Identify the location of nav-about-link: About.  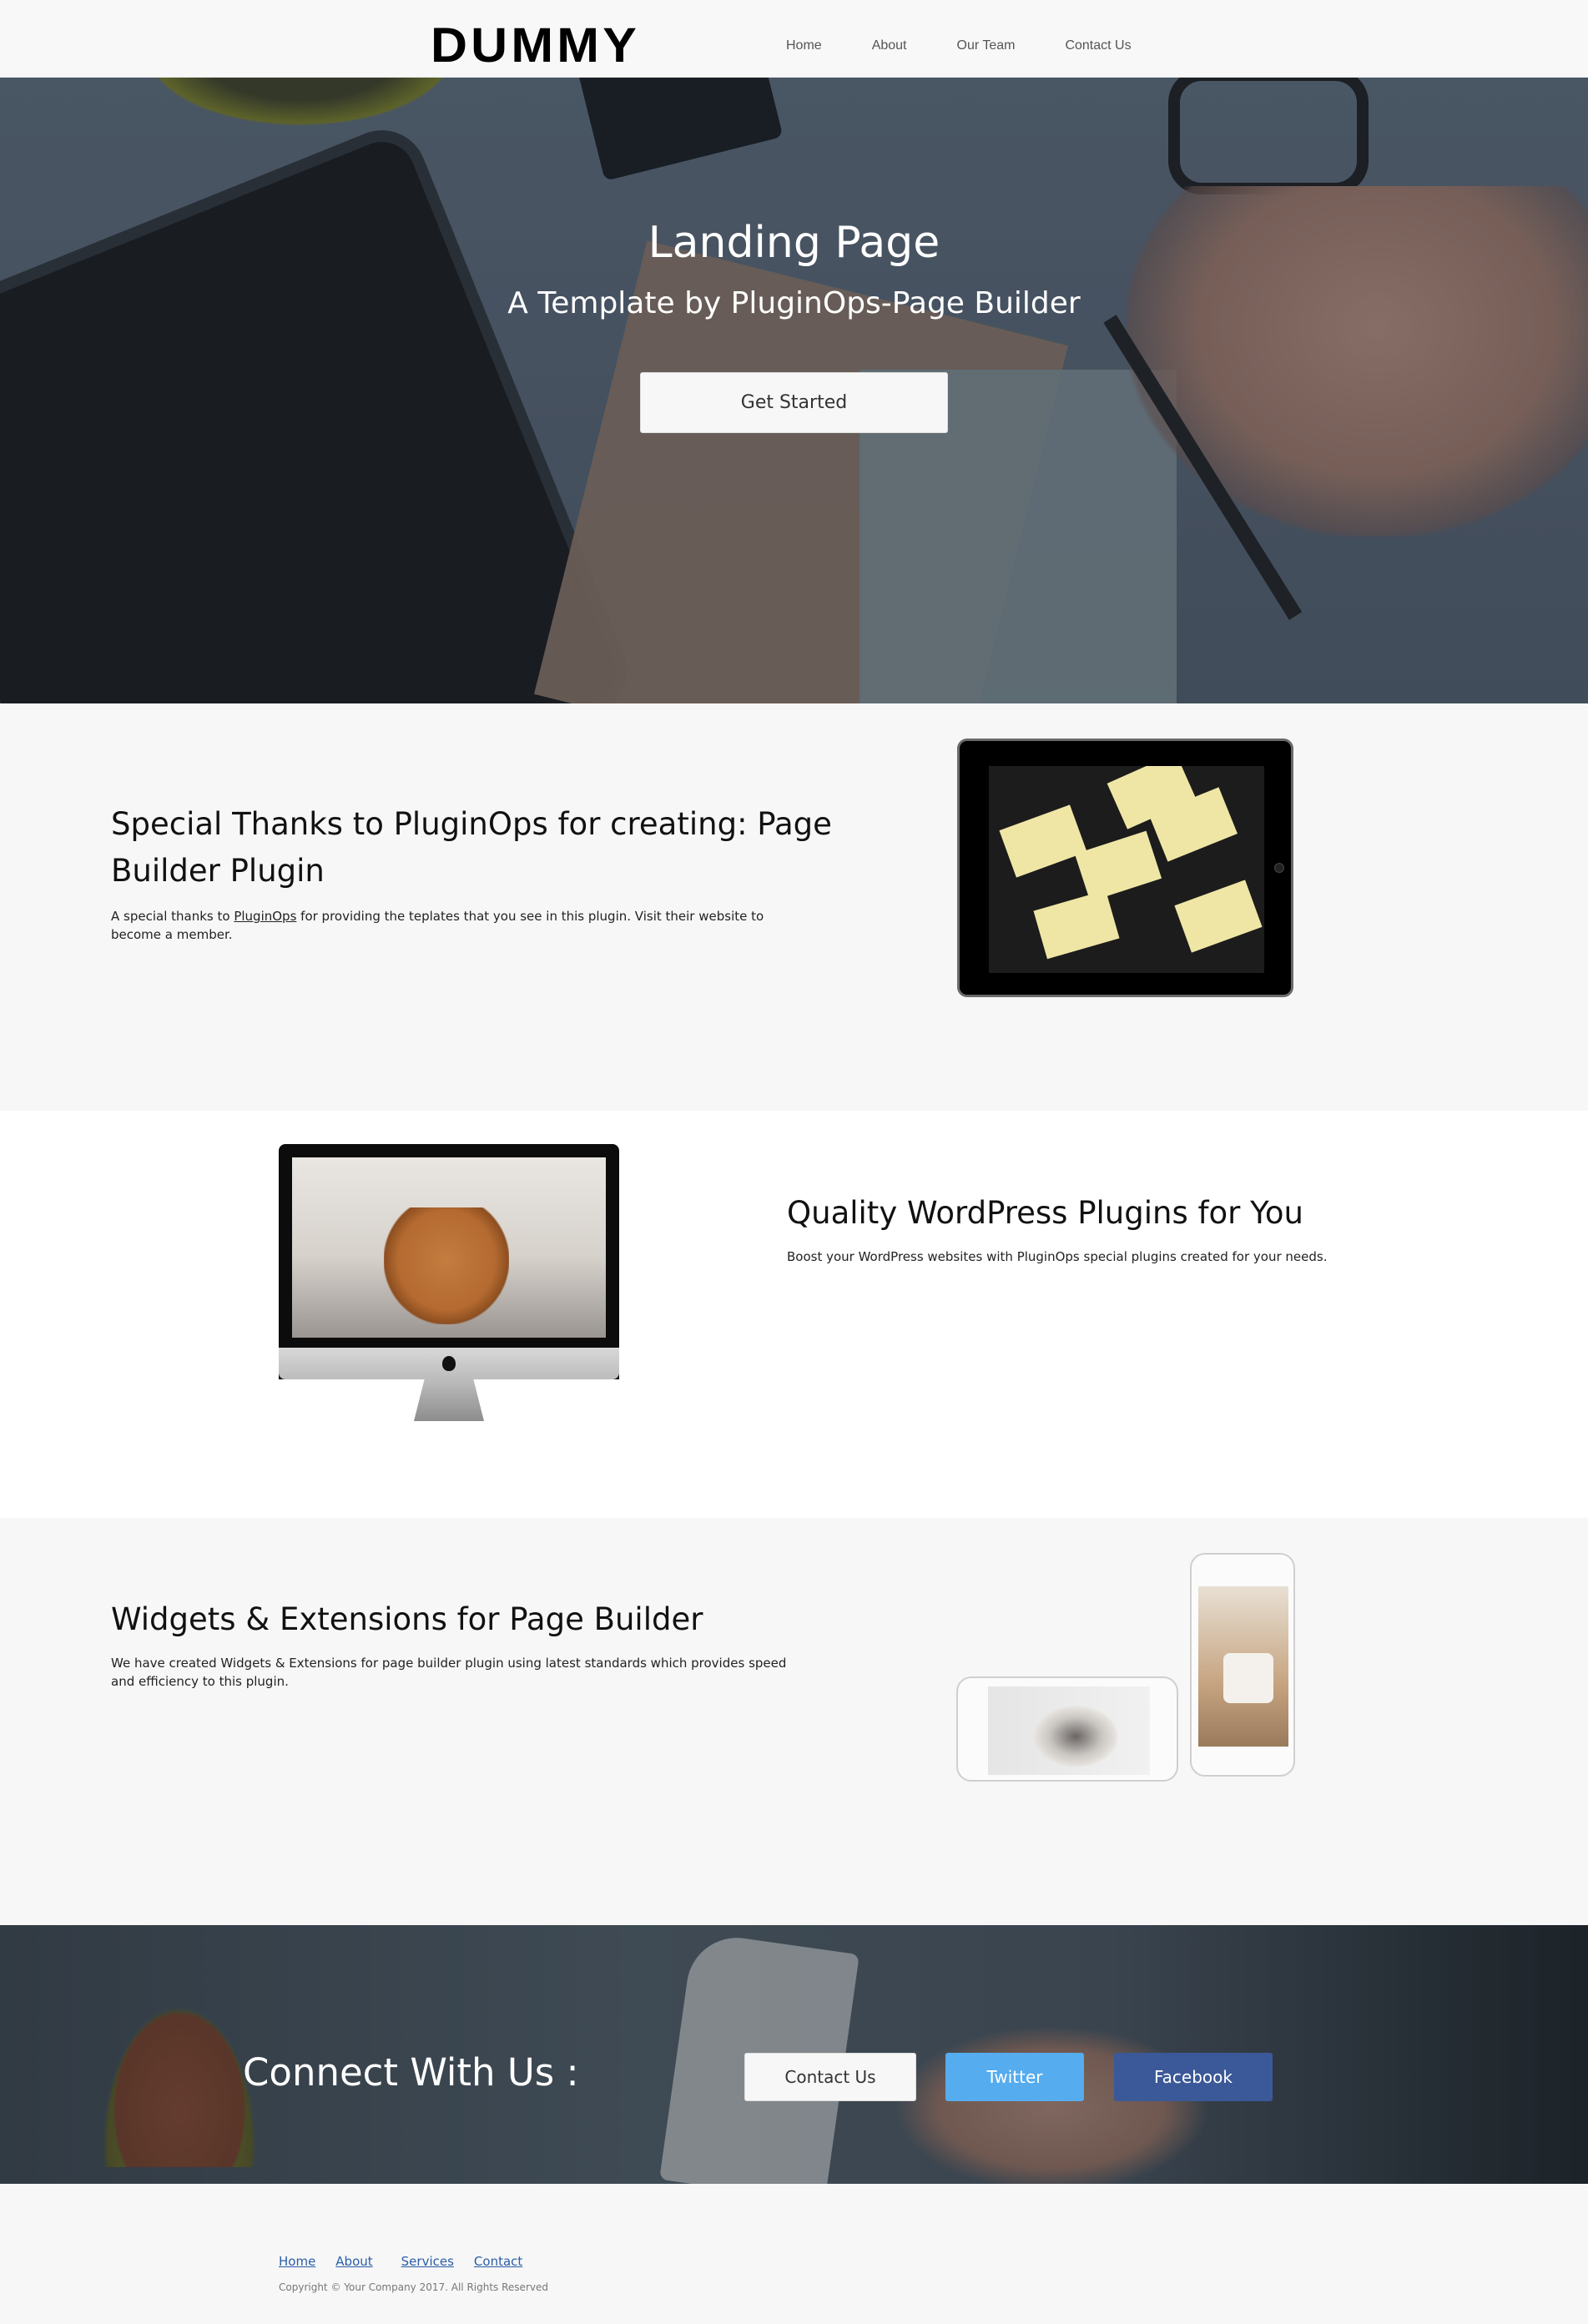
(889, 45).